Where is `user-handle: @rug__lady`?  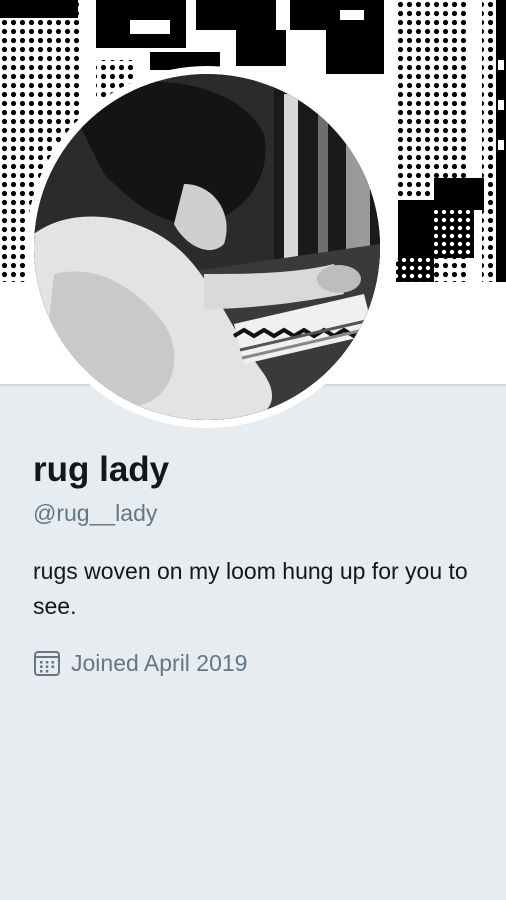
user-handle: @rug__lady is located at coordinates (258, 513).